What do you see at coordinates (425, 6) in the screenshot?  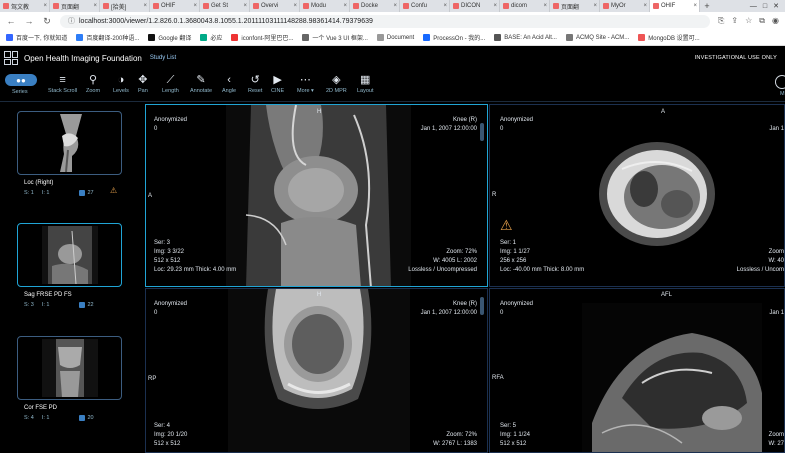 I see `browser-tab: Confu ×` at bounding box center [425, 6].